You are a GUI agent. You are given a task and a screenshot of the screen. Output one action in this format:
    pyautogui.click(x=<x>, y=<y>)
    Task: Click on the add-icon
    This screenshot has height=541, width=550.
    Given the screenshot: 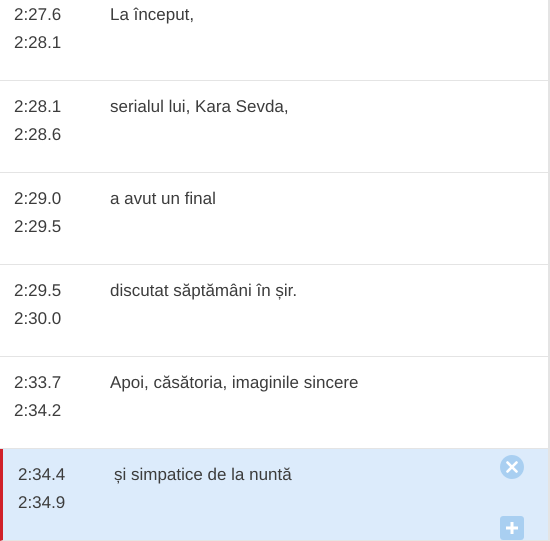 What is the action you would take?
    pyautogui.click(x=512, y=528)
    